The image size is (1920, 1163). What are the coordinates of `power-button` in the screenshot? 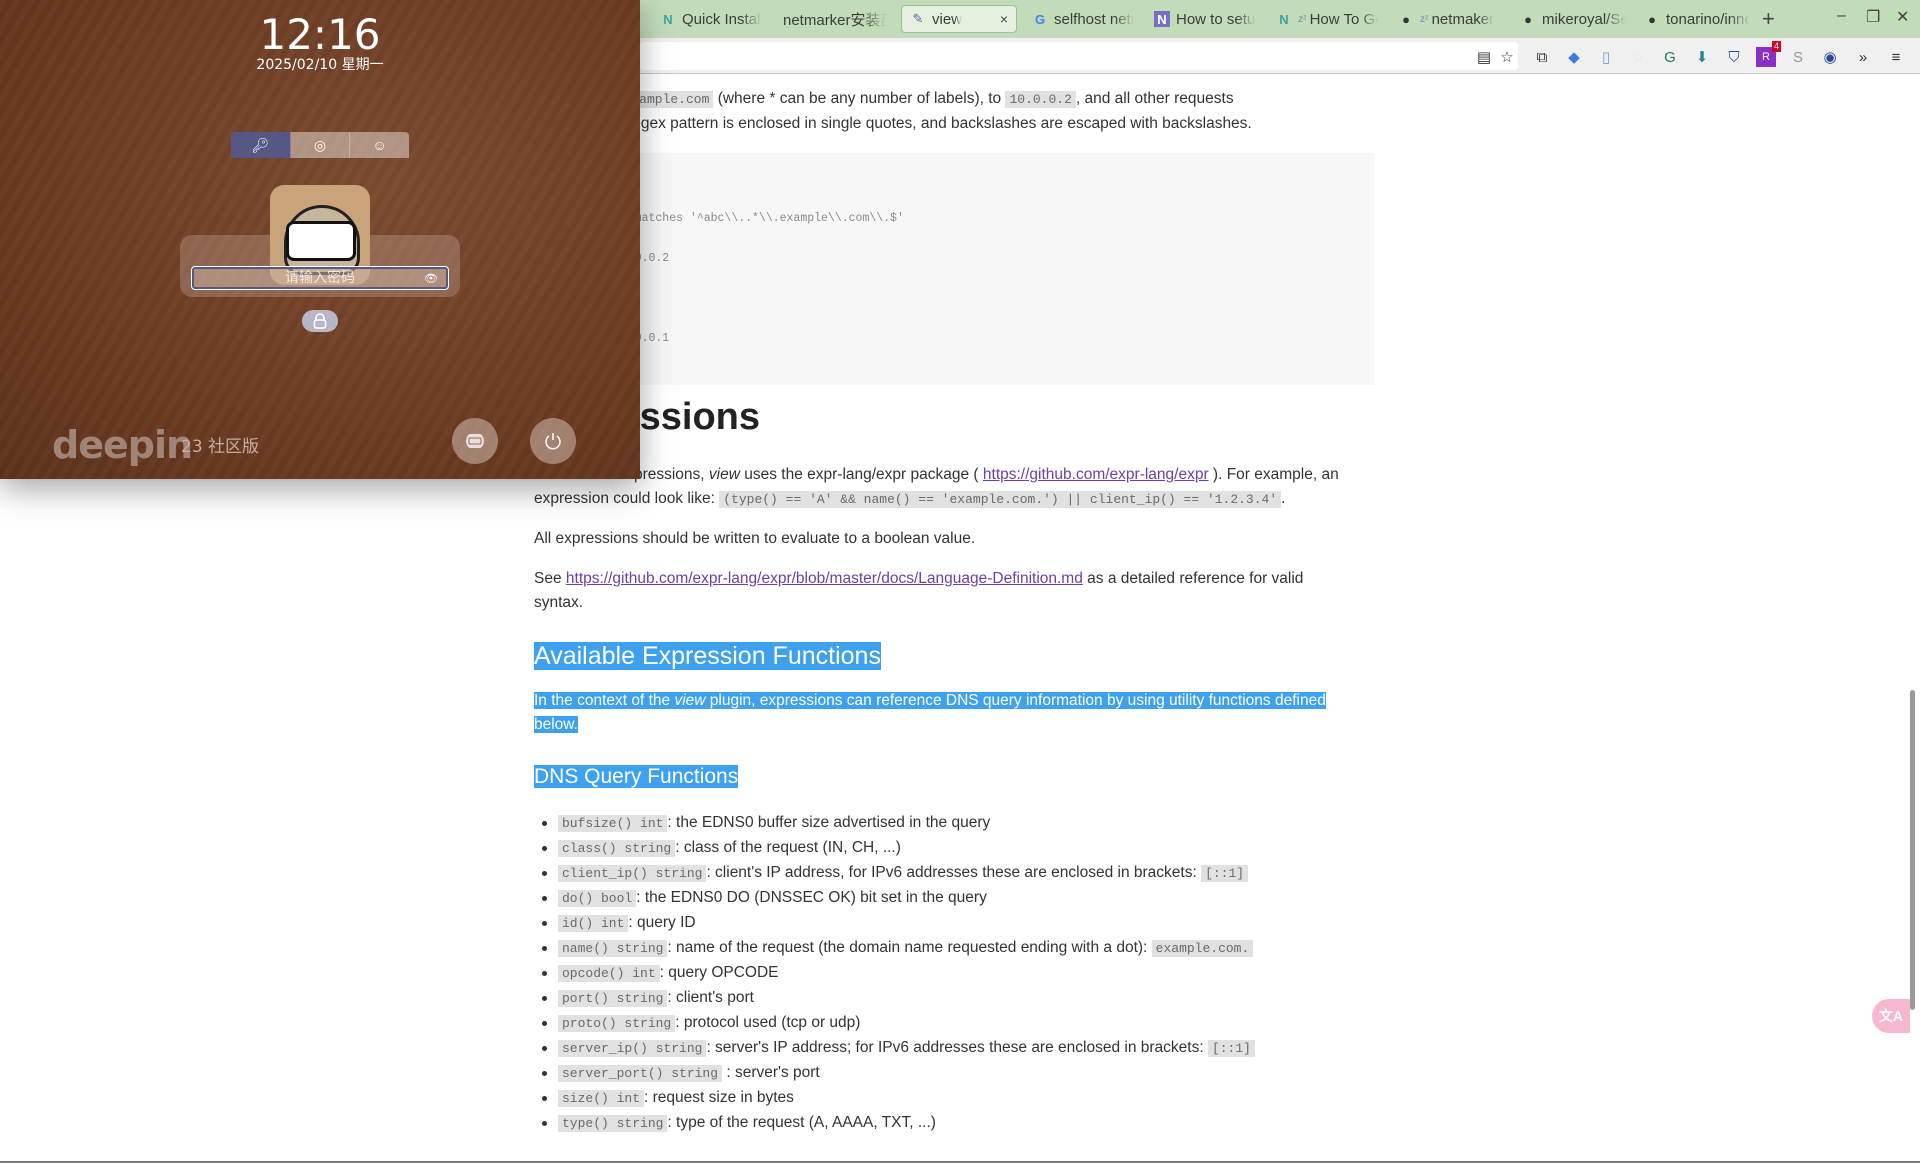 It's located at (553, 441).